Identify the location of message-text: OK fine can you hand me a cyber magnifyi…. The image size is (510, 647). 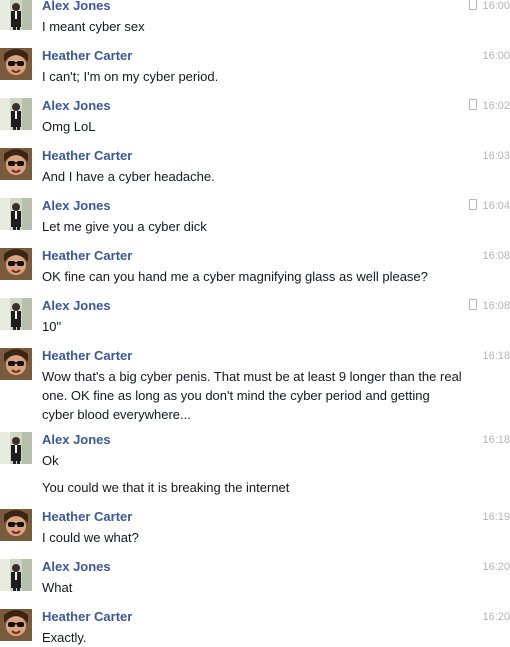
(235, 276).